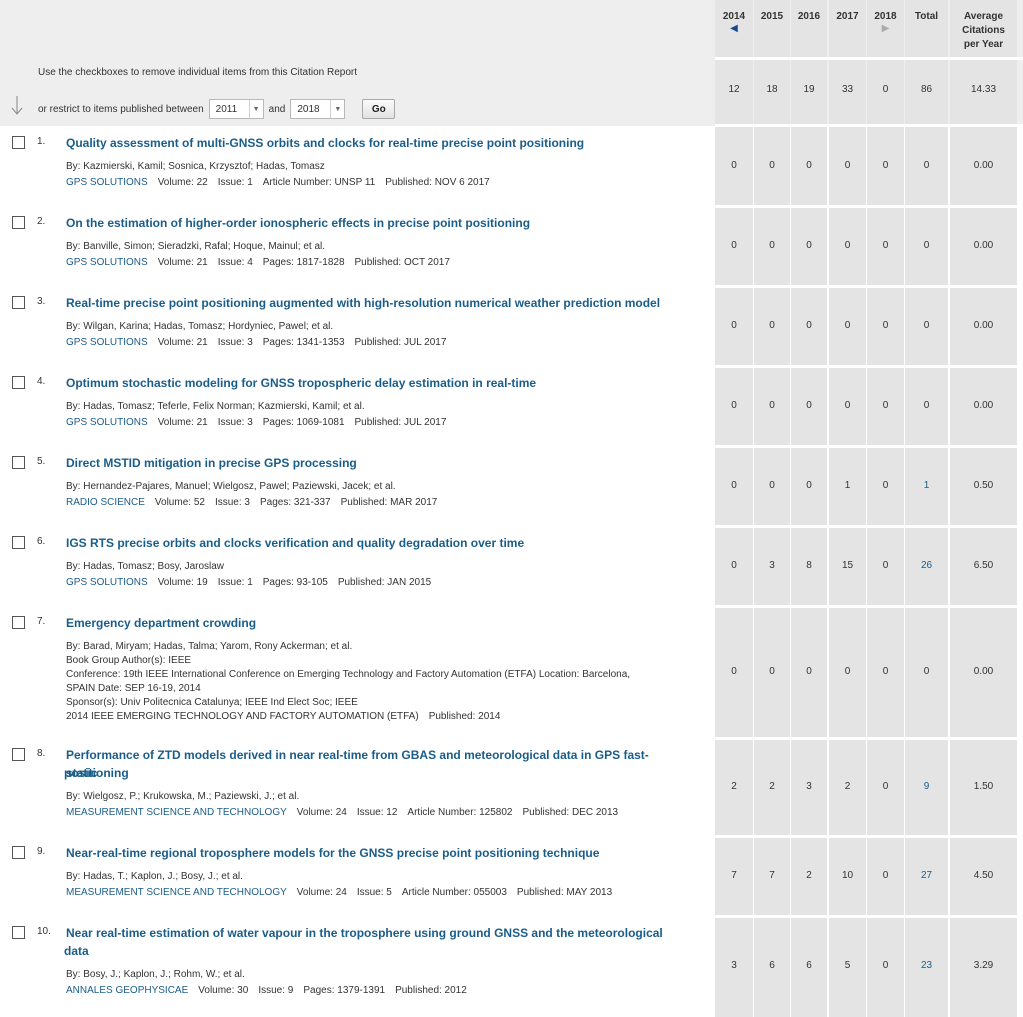  Describe the element at coordinates (41, 621) in the screenshot. I see `record-number: 7.` at that location.